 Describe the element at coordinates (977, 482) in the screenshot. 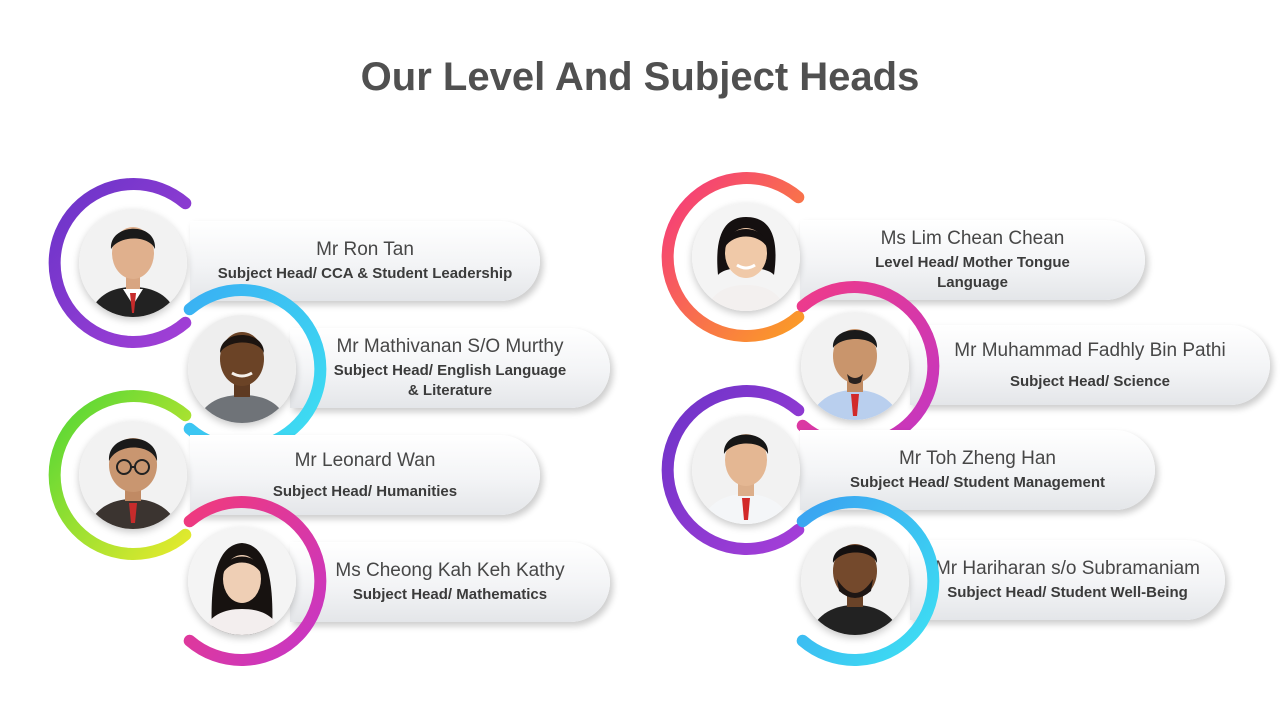

I see `person-role: Subject Head/ Student Management` at that location.